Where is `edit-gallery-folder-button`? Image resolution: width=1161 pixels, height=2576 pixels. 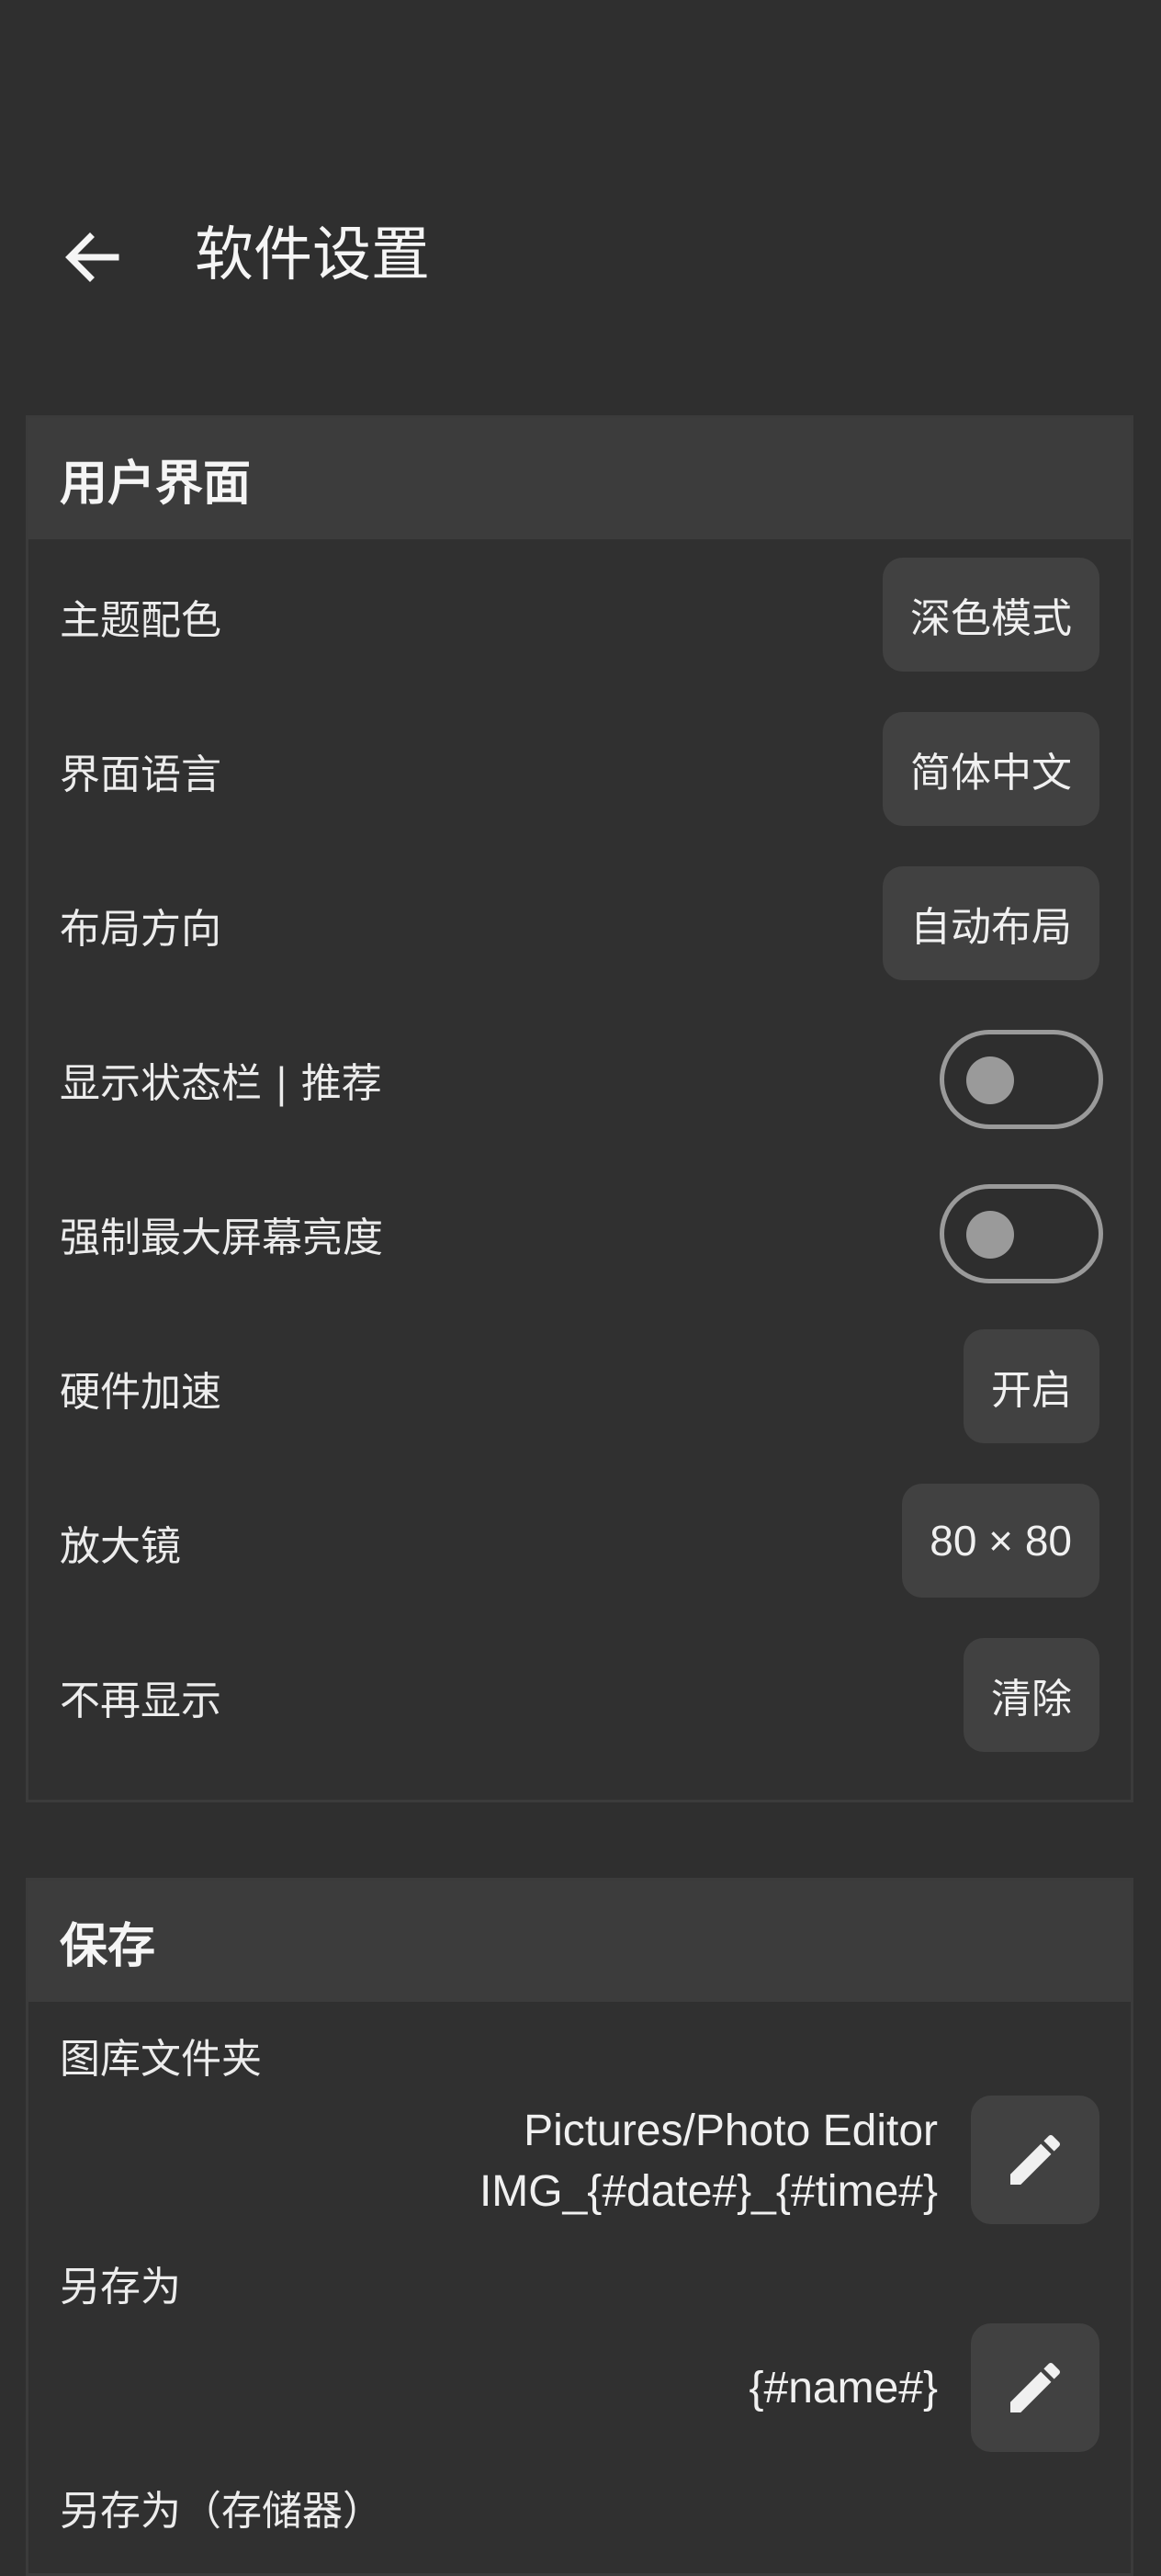
edit-gallery-folder-button is located at coordinates (1035, 2160).